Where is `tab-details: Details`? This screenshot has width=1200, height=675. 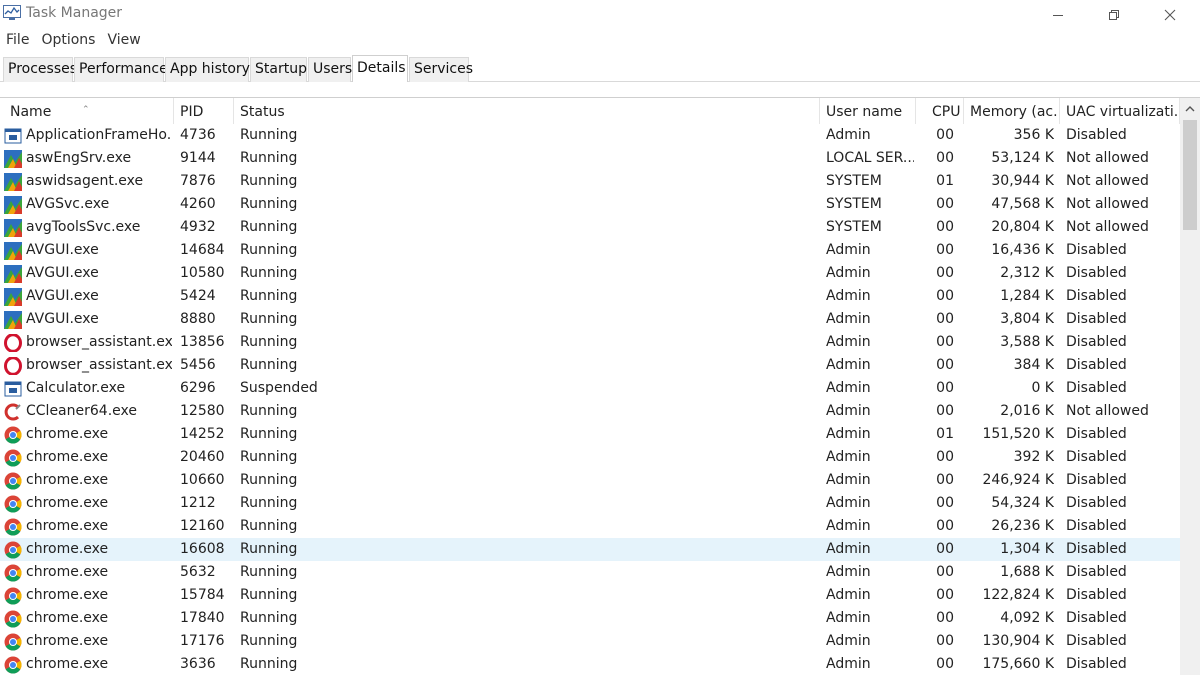
tab-details: Details is located at coordinates (380, 68).